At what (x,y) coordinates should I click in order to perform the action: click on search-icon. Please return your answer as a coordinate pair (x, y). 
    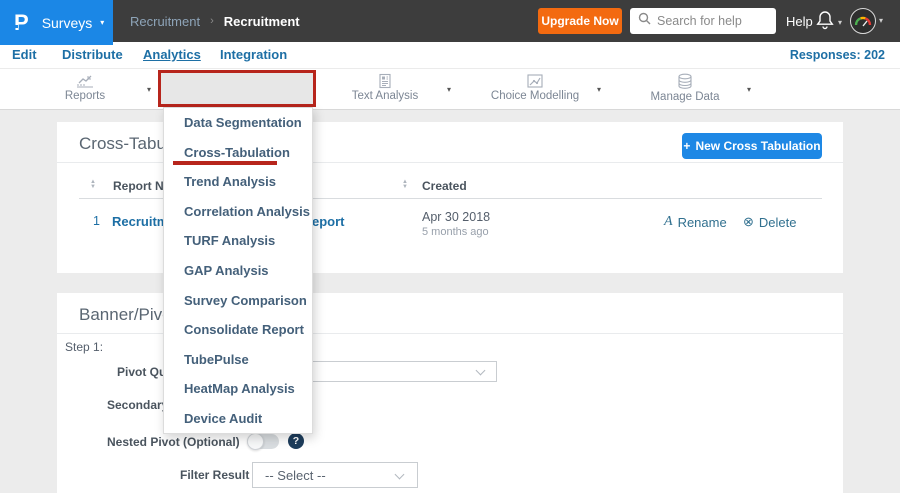
    Looking at the image, I should click on (644, 21).